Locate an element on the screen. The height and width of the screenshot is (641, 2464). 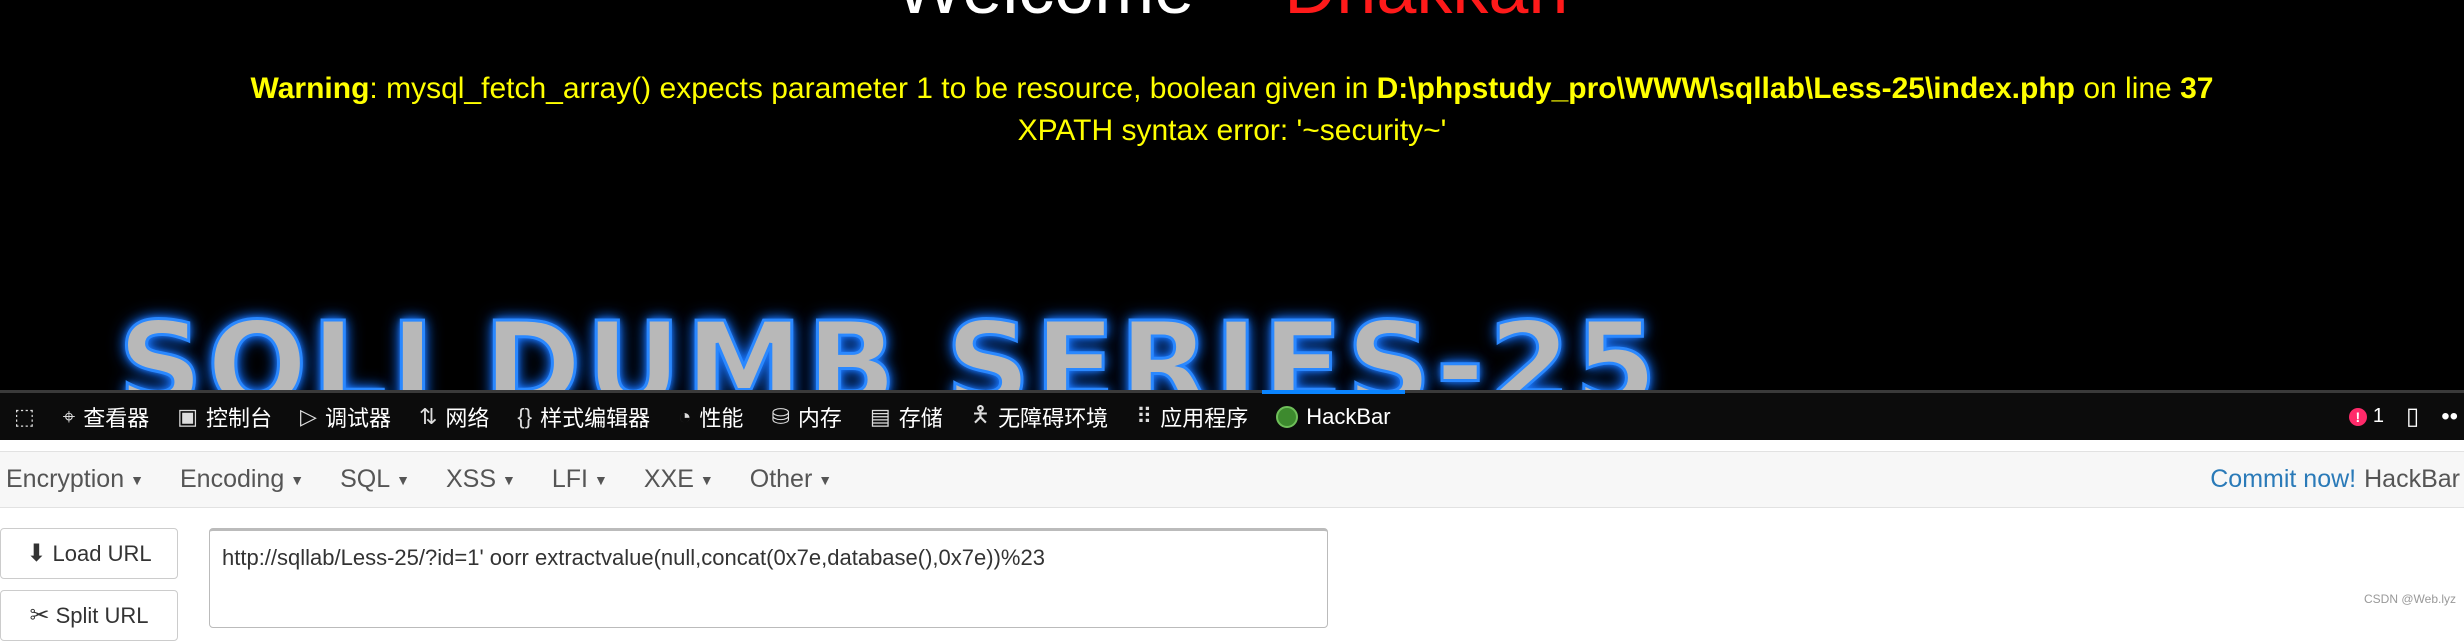
warning-line: 37 is located at coordinates (2197, 88).